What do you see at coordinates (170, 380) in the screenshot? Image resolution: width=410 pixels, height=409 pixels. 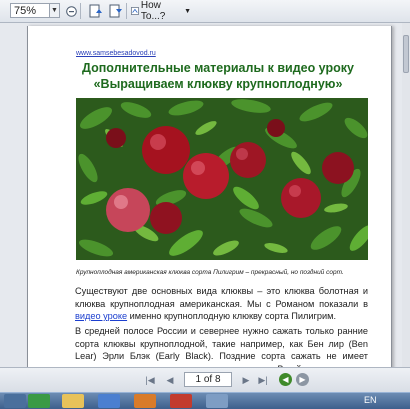 I see `previous-page-icon: ◀` at bounding box center [170, 380].